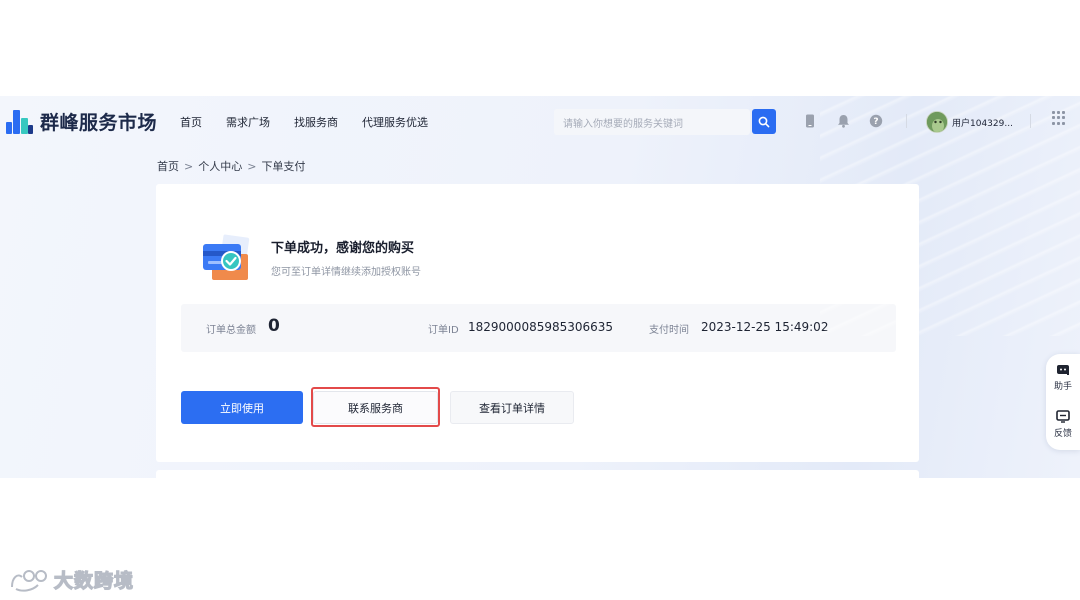 The height and width of the screenshot is (600, 1080). I want to click on secondary-card, so click(537, 474).